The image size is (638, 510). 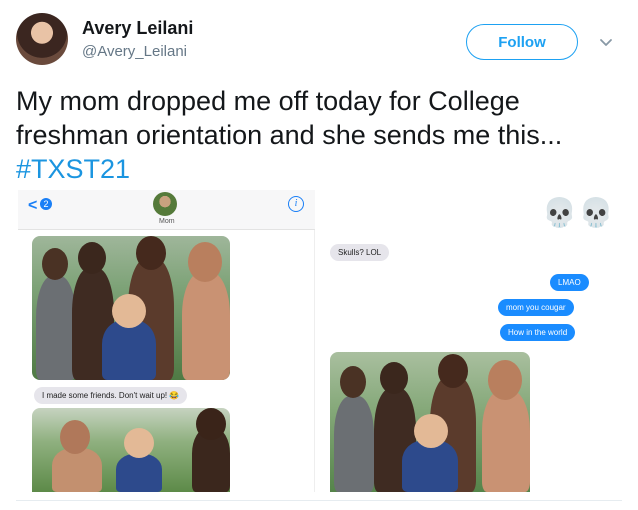 I want to click on avatar, so click(x=42, y=39).